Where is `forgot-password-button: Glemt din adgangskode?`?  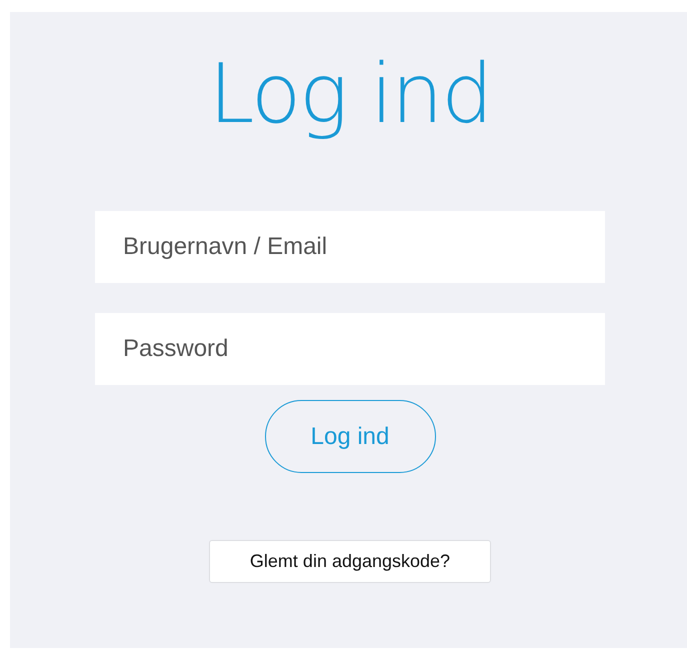
forgot-password-button: Glemt din adgangskode? is located at coordinates (350, 561).